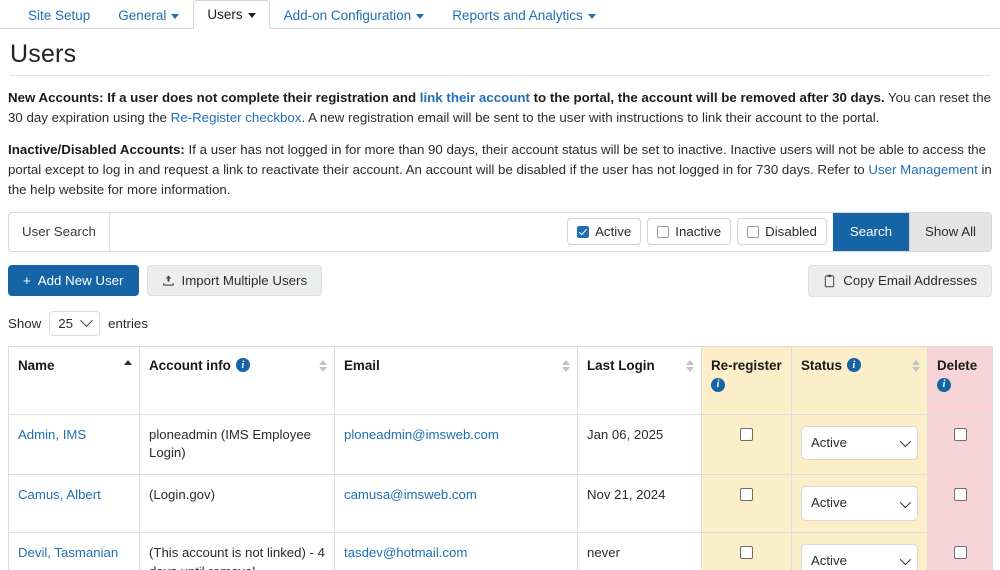  I want to click on column-header-name: Name, so click(74, 380).